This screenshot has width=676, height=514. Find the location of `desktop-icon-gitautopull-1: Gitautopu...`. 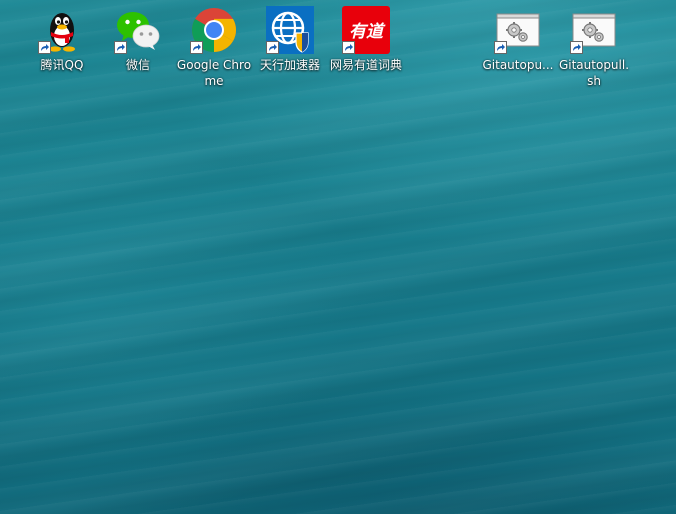

desktop-icon-gitautopull-1: Gitautopu... is located at coordinates (518, 39).